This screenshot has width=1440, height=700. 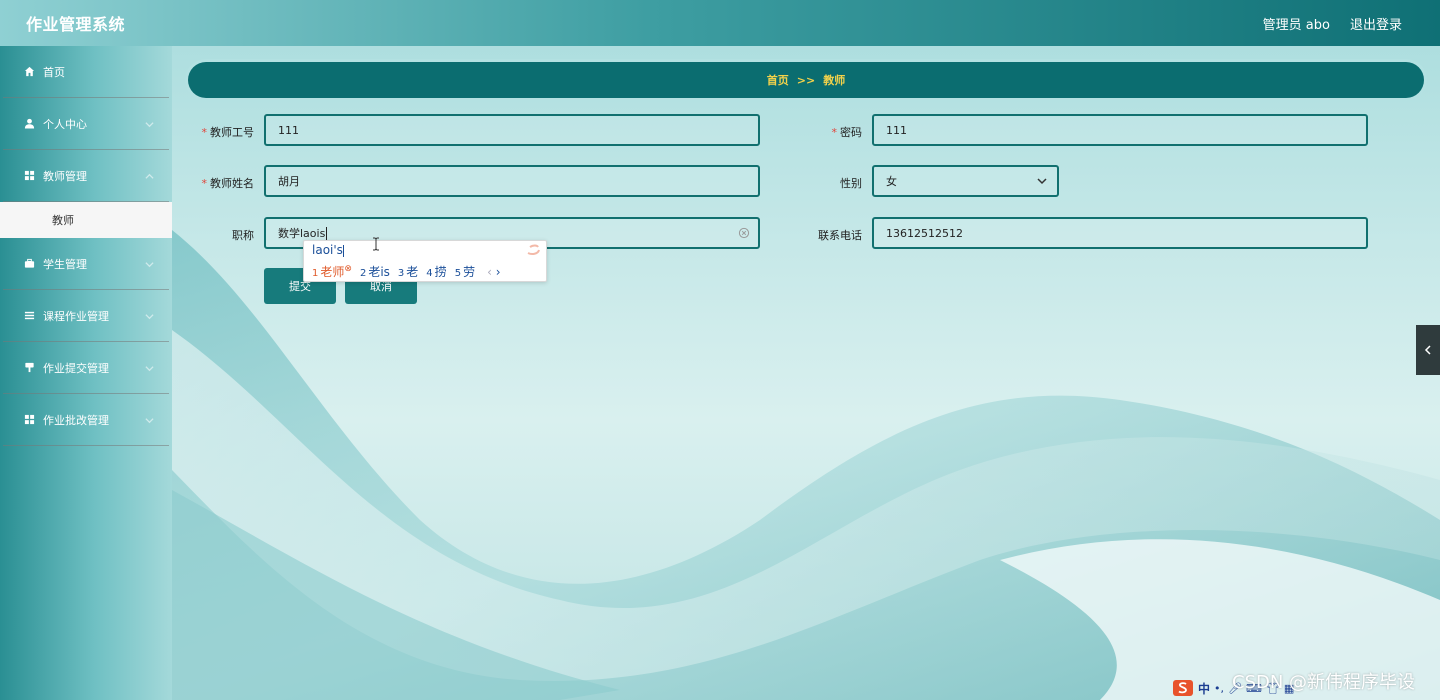 What do you see at coordinates (533, 249) in the screenshot?
I see `sogou-logo-icon` at bounding box center [533, 249].